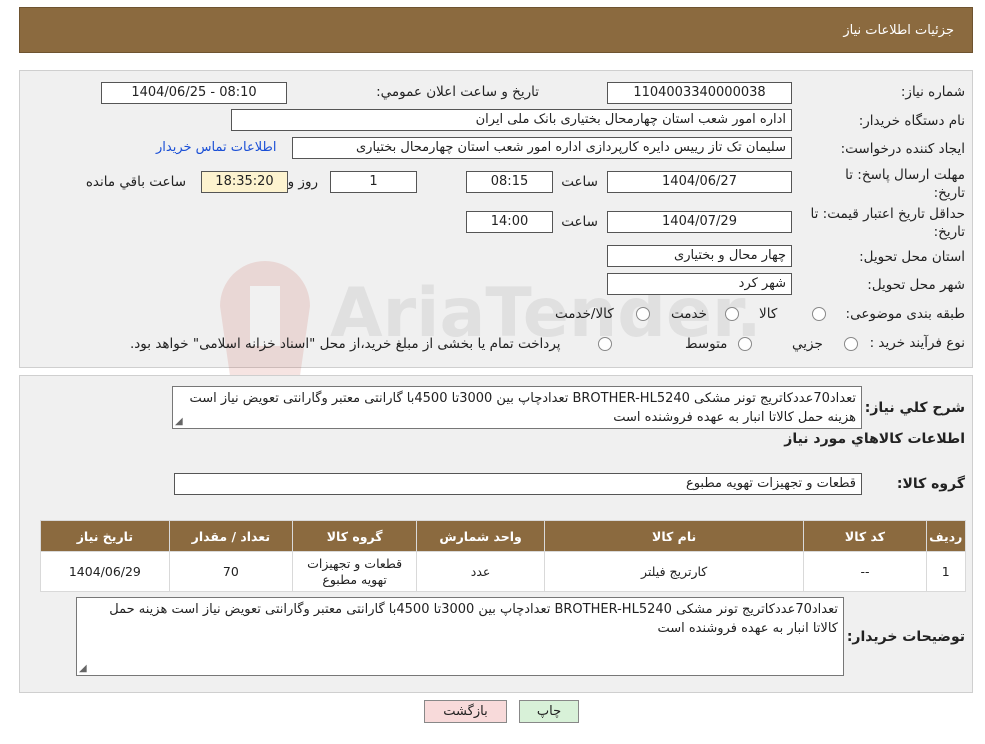  I want to click on delivery-province-field: چهار محال و بختیاری, so click(699, 256).